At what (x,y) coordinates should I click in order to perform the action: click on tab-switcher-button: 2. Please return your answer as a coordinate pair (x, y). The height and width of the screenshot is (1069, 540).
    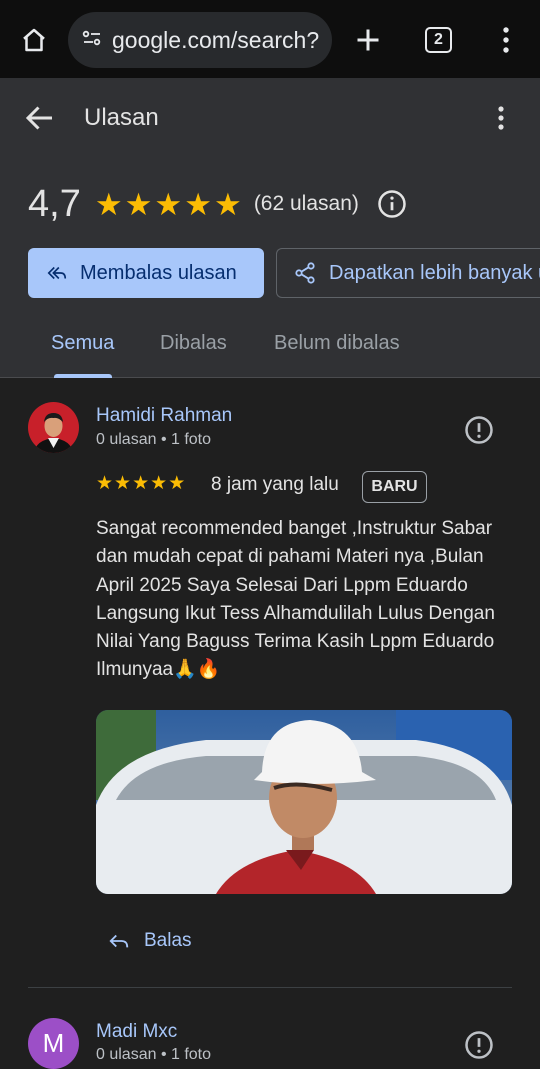
    Looking at the image, I should click on (438, 40).